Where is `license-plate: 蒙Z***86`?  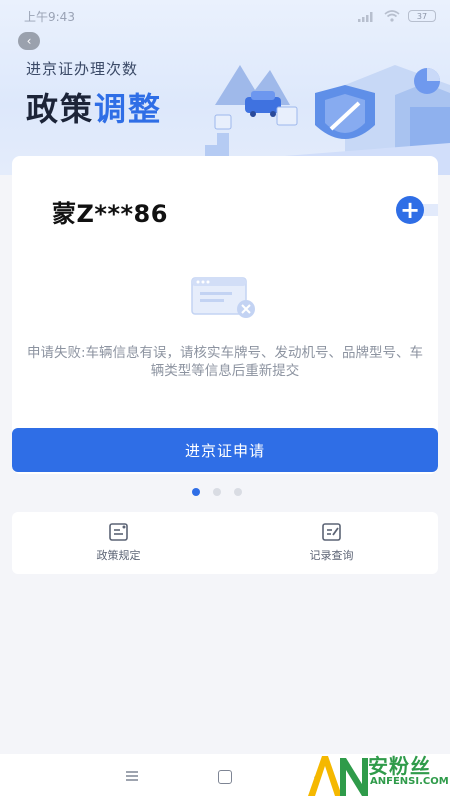 license-plate: 蒙Z***86 is located at coordinates (110, 211).